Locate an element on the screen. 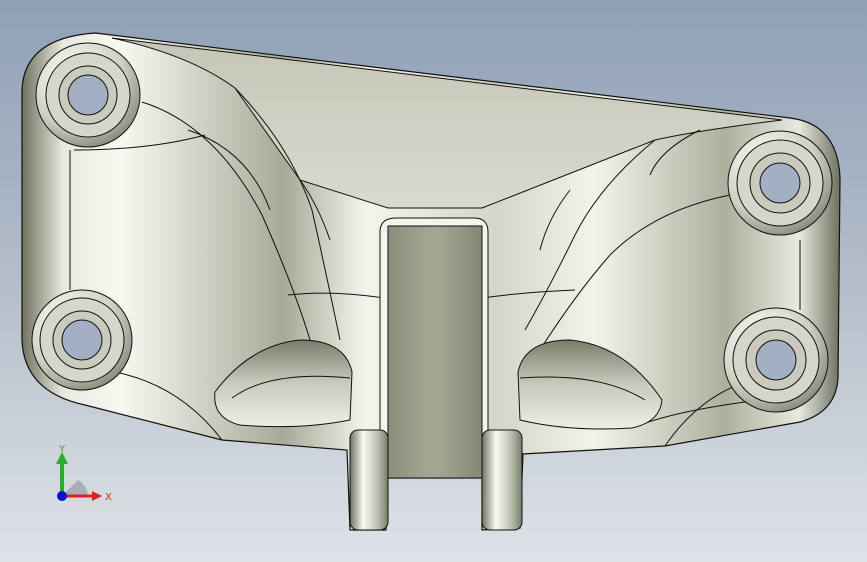 The width and height of the screenshot is (867, 562). right-leg is located at coordinates (502, 480).